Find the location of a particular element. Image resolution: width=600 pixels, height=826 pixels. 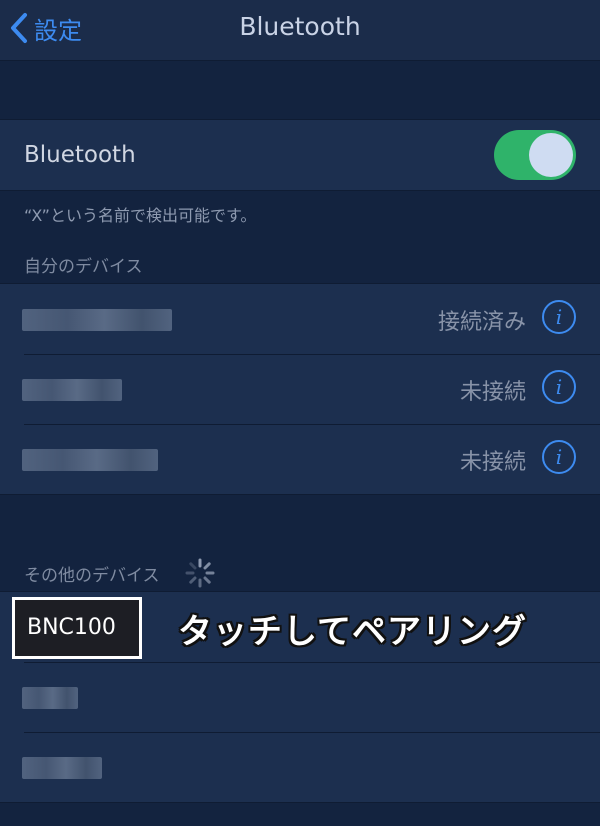

other-devices-header: その他のデバイス is located at coordinates (92, 576).